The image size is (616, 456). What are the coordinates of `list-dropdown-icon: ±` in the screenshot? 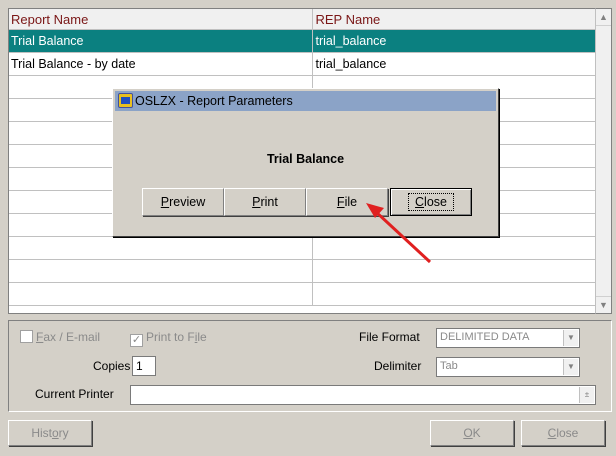 It's located at (586, 395).